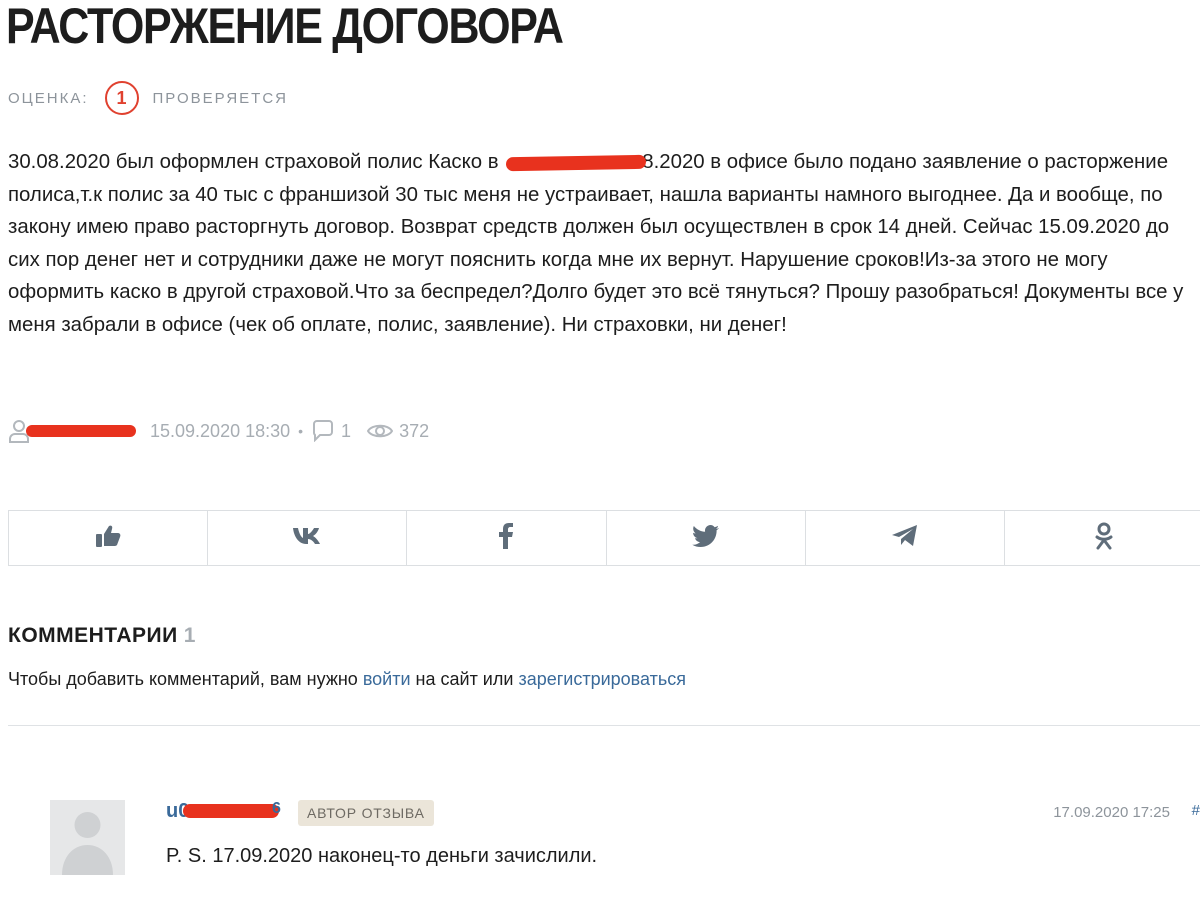  I want to click on like-button, so click(109, 538).